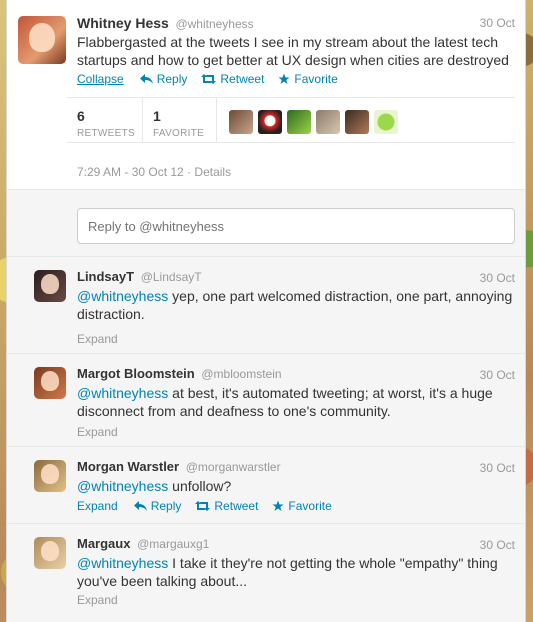 The image size is (533, 622). What do you see at coordinates (200, 486) in the screenshot?
I see `tweet-body: unfollow?` at bounding box center [200, 486].